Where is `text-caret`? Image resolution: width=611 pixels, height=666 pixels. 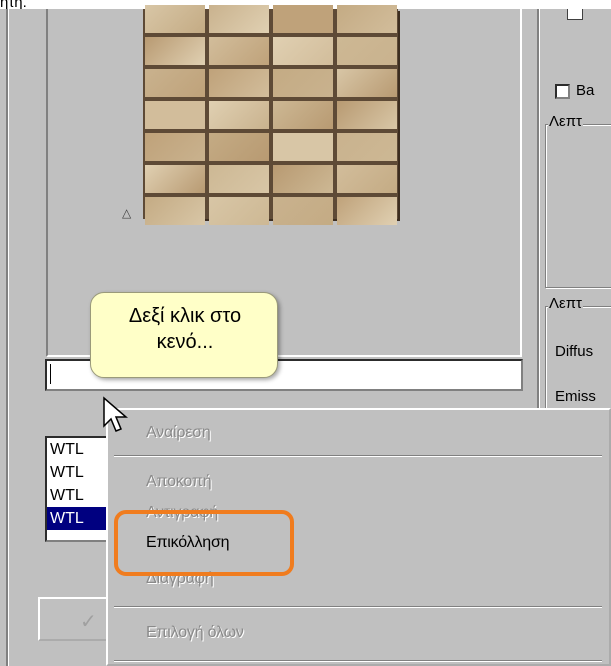 text-caret is located at coordinates (50, 374).